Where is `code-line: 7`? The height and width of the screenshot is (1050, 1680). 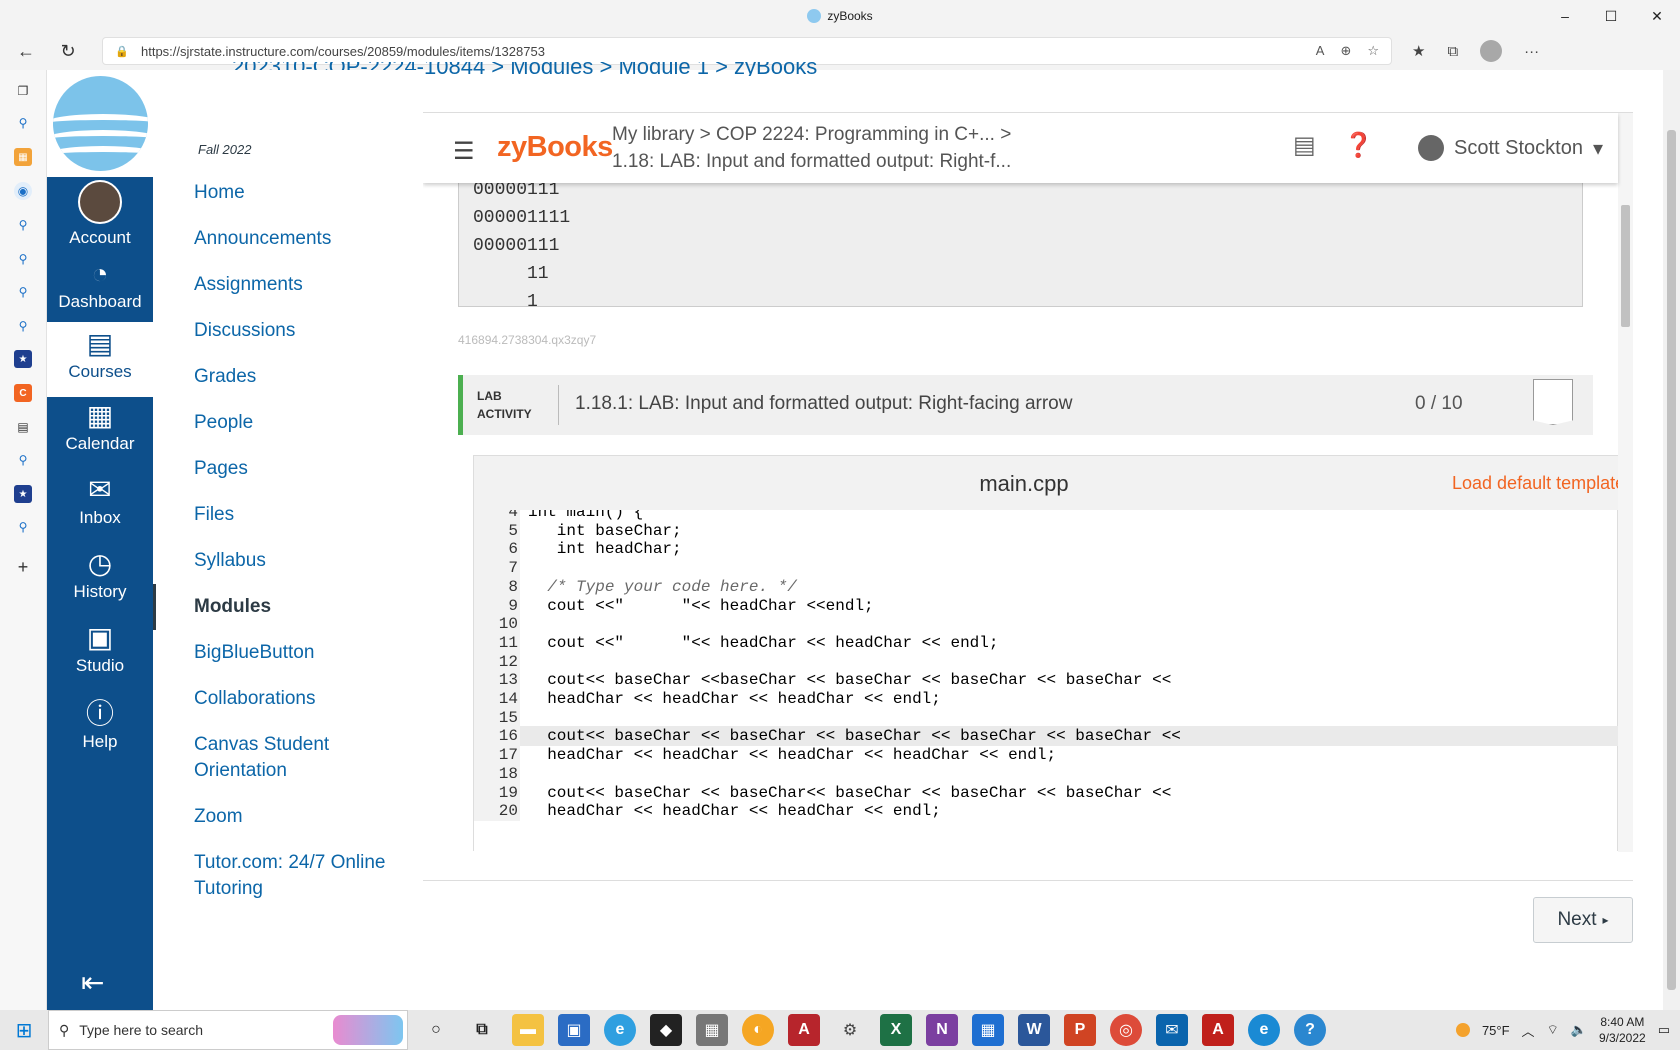 code-line: 7 is located at coordinates (1046, 568).